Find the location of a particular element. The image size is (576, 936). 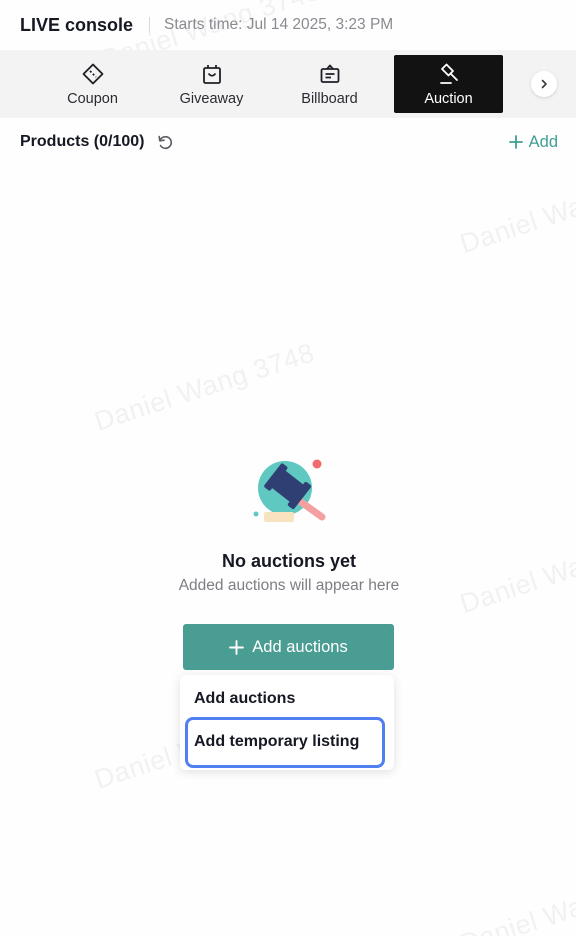

products-count-label: Products (0/100) is located at coordinates (82, 141).